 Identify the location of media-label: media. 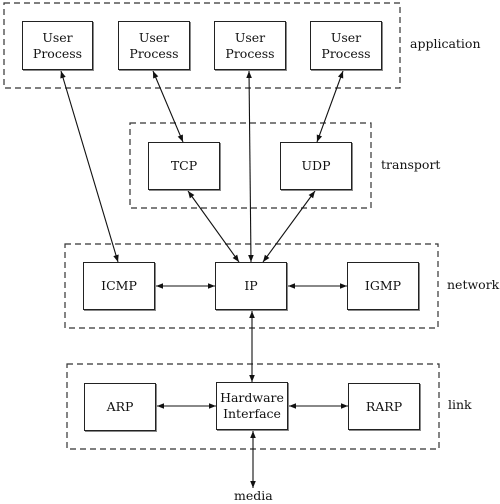
(253, 495).